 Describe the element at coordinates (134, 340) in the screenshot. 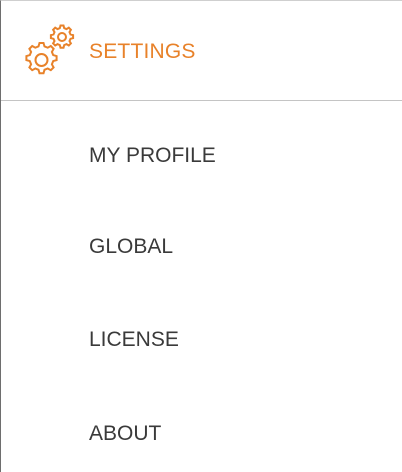

I see `menu-item-license: LICENSE` at that location.